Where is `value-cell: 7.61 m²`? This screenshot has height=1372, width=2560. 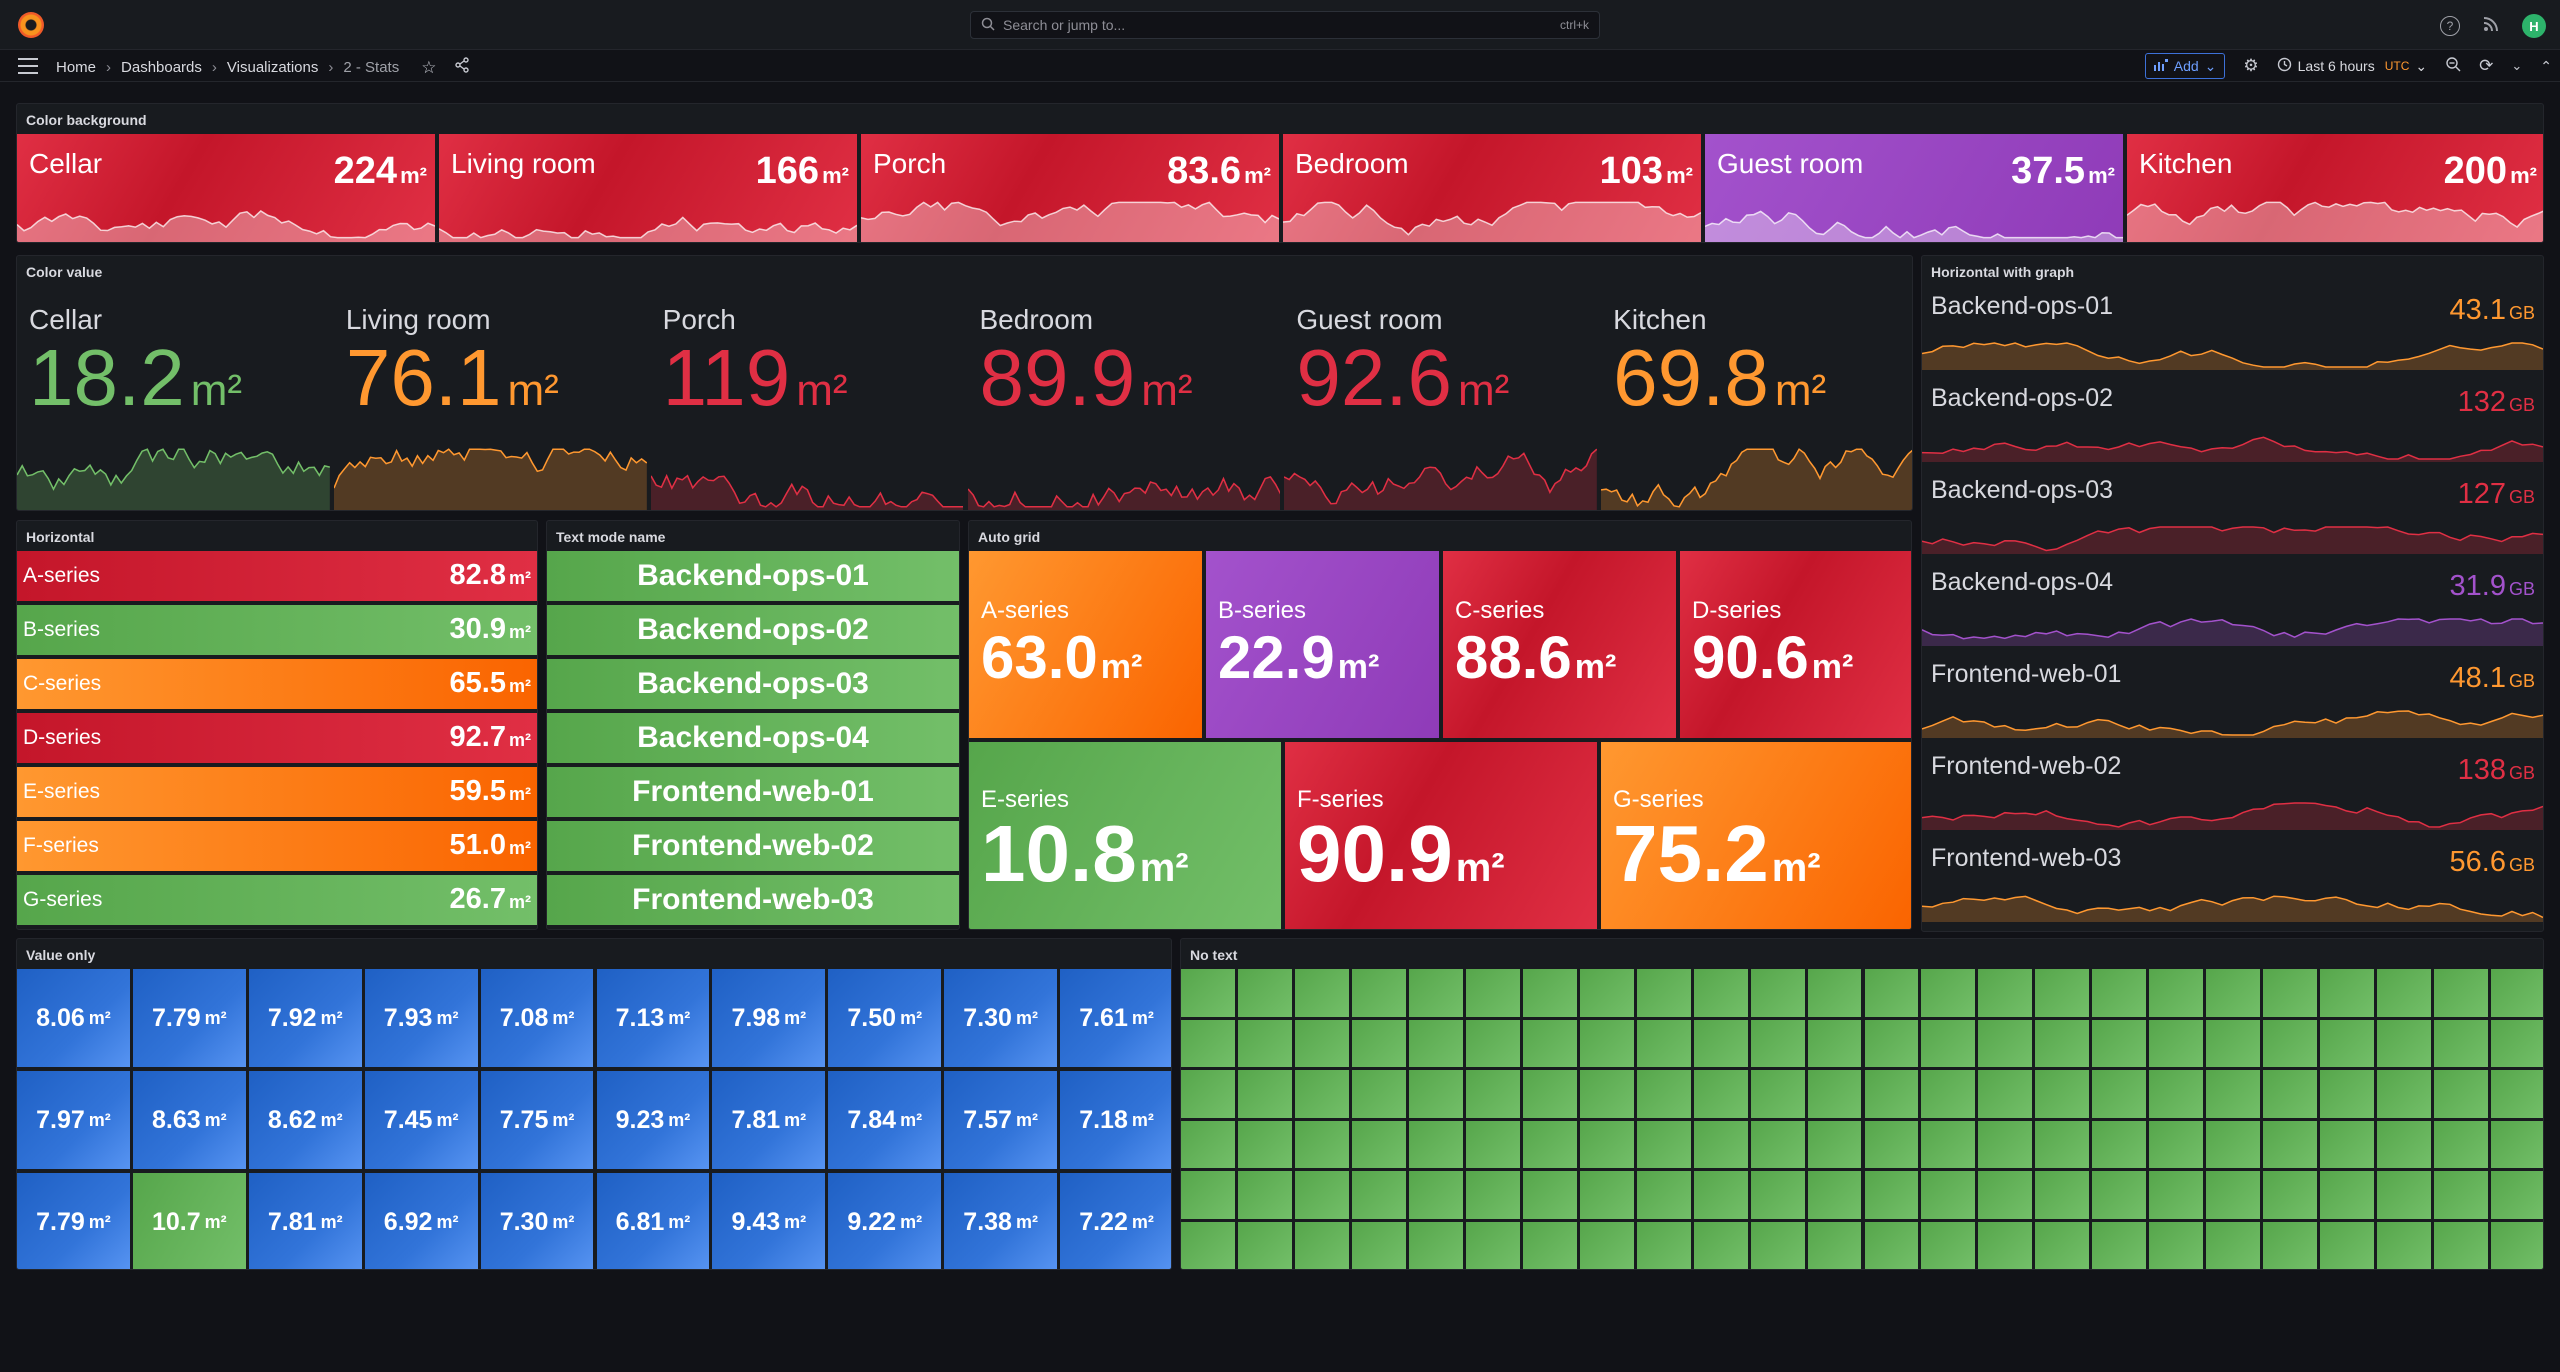
value-cell: 7.61 m² is located at coordinates (1115, 1018).